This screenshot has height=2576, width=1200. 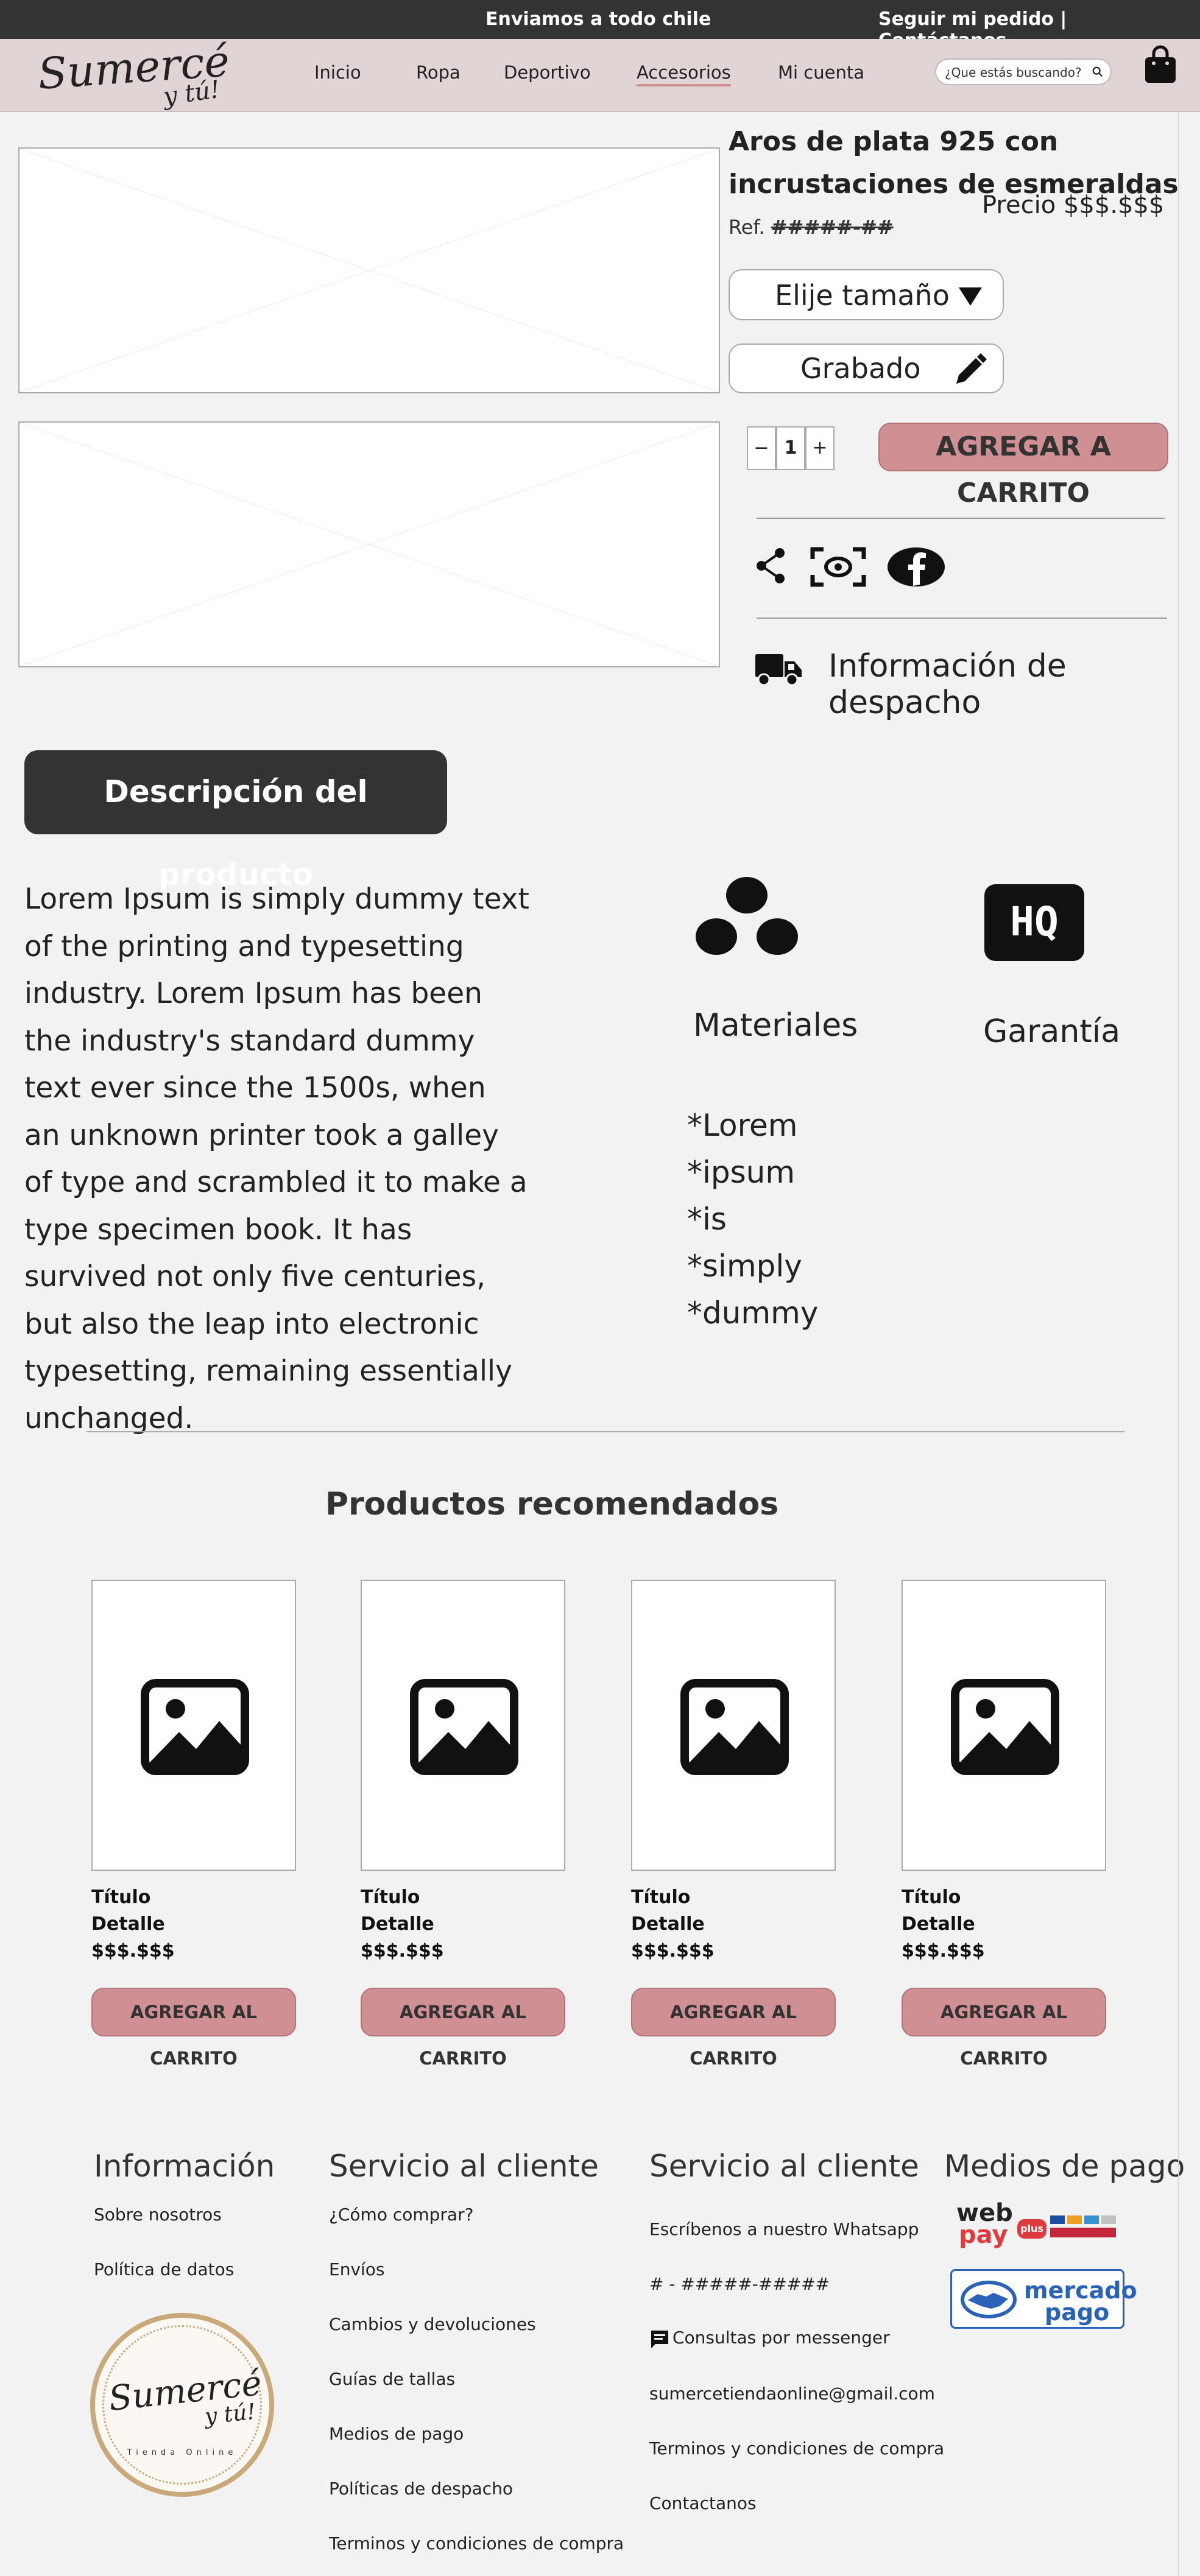 What do you see at coordinates (863, 295) in the screenshot?
I see `size-select-label: Elije tamaño` at bounding box center [863, 295].